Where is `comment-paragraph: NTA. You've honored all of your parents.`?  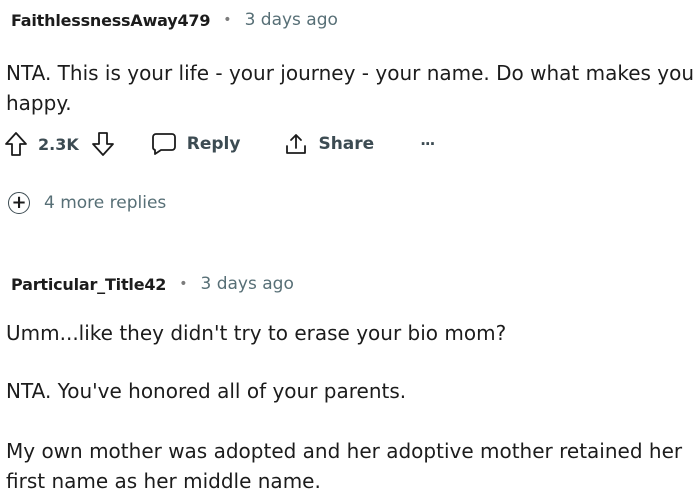
comment-paragraph: NTA. You've honored all of your parents. is located at coordinates (206, 391).